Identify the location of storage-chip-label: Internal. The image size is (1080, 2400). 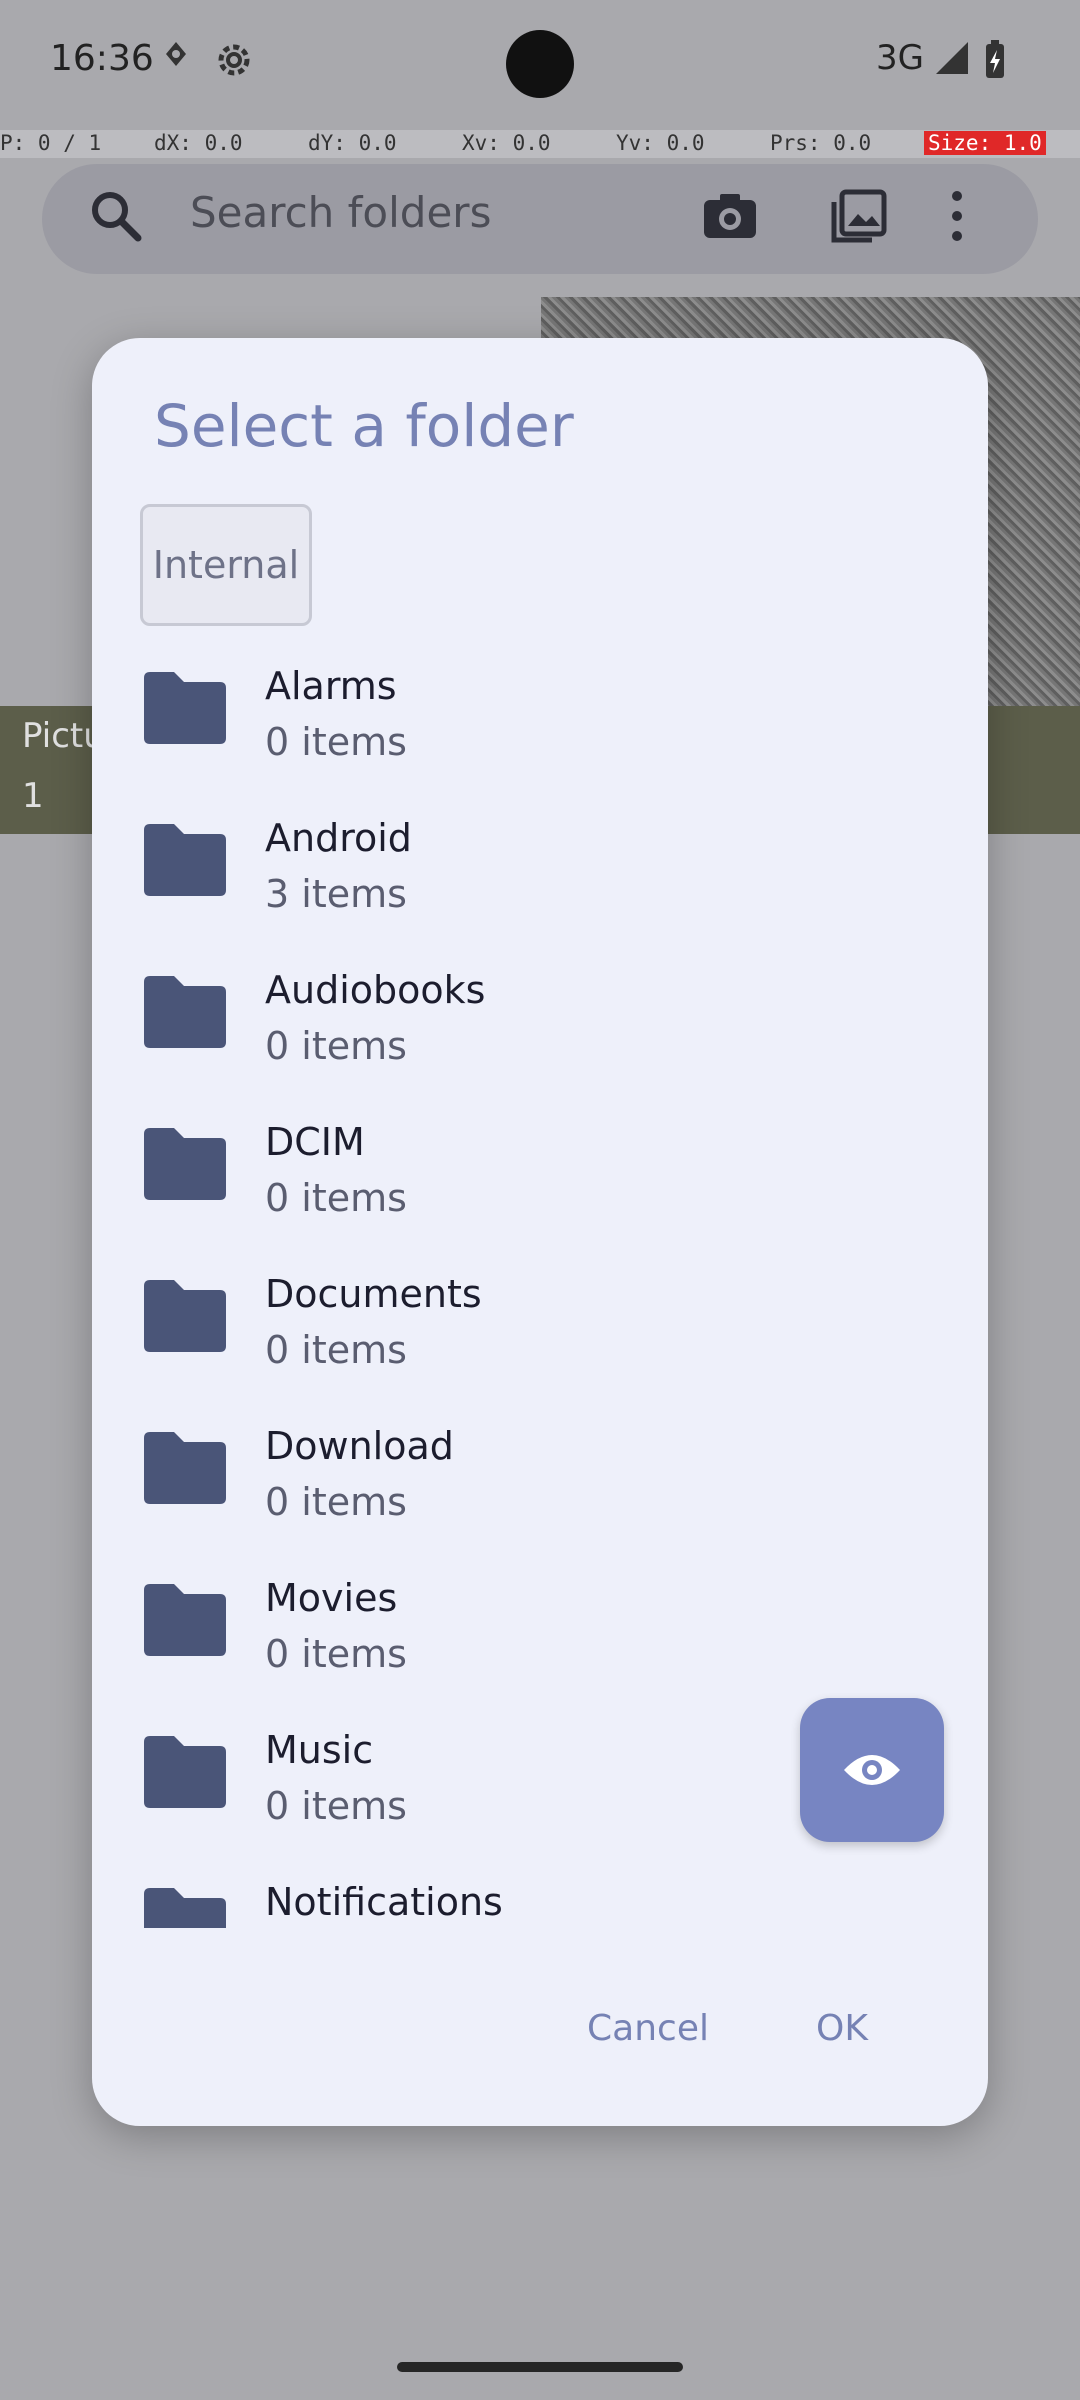
(226, 565).